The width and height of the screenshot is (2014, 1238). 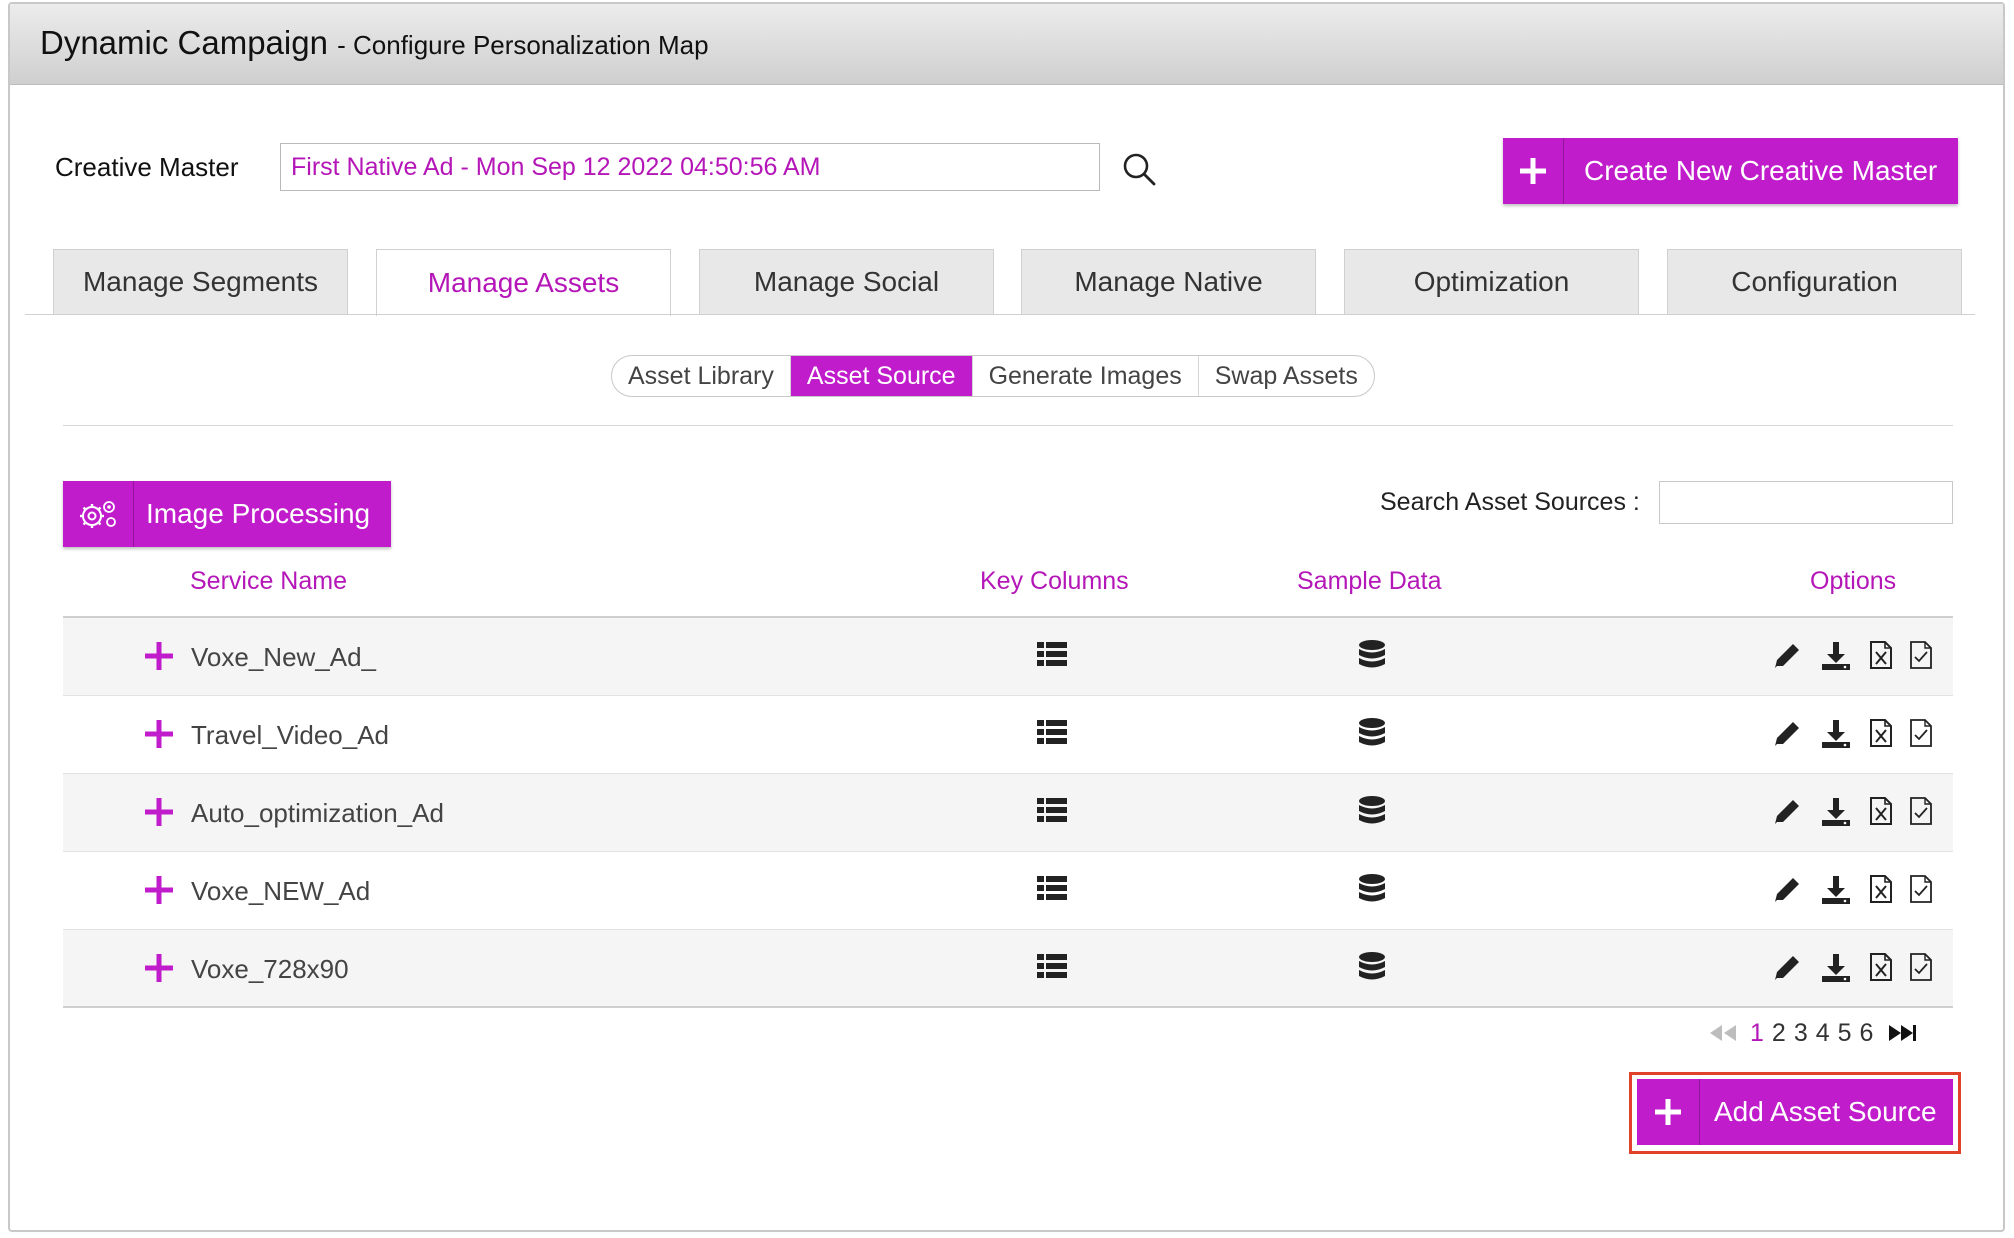 I want to click on tab-configuration: Configuration, so click(x=1814, y=281).